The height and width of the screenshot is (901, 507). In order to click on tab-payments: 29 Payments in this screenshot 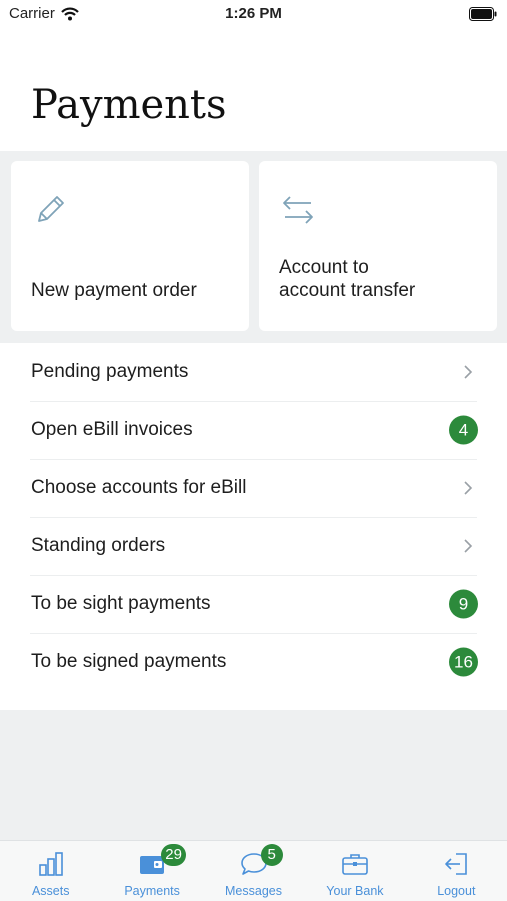, I will do `click(151, 871)`.